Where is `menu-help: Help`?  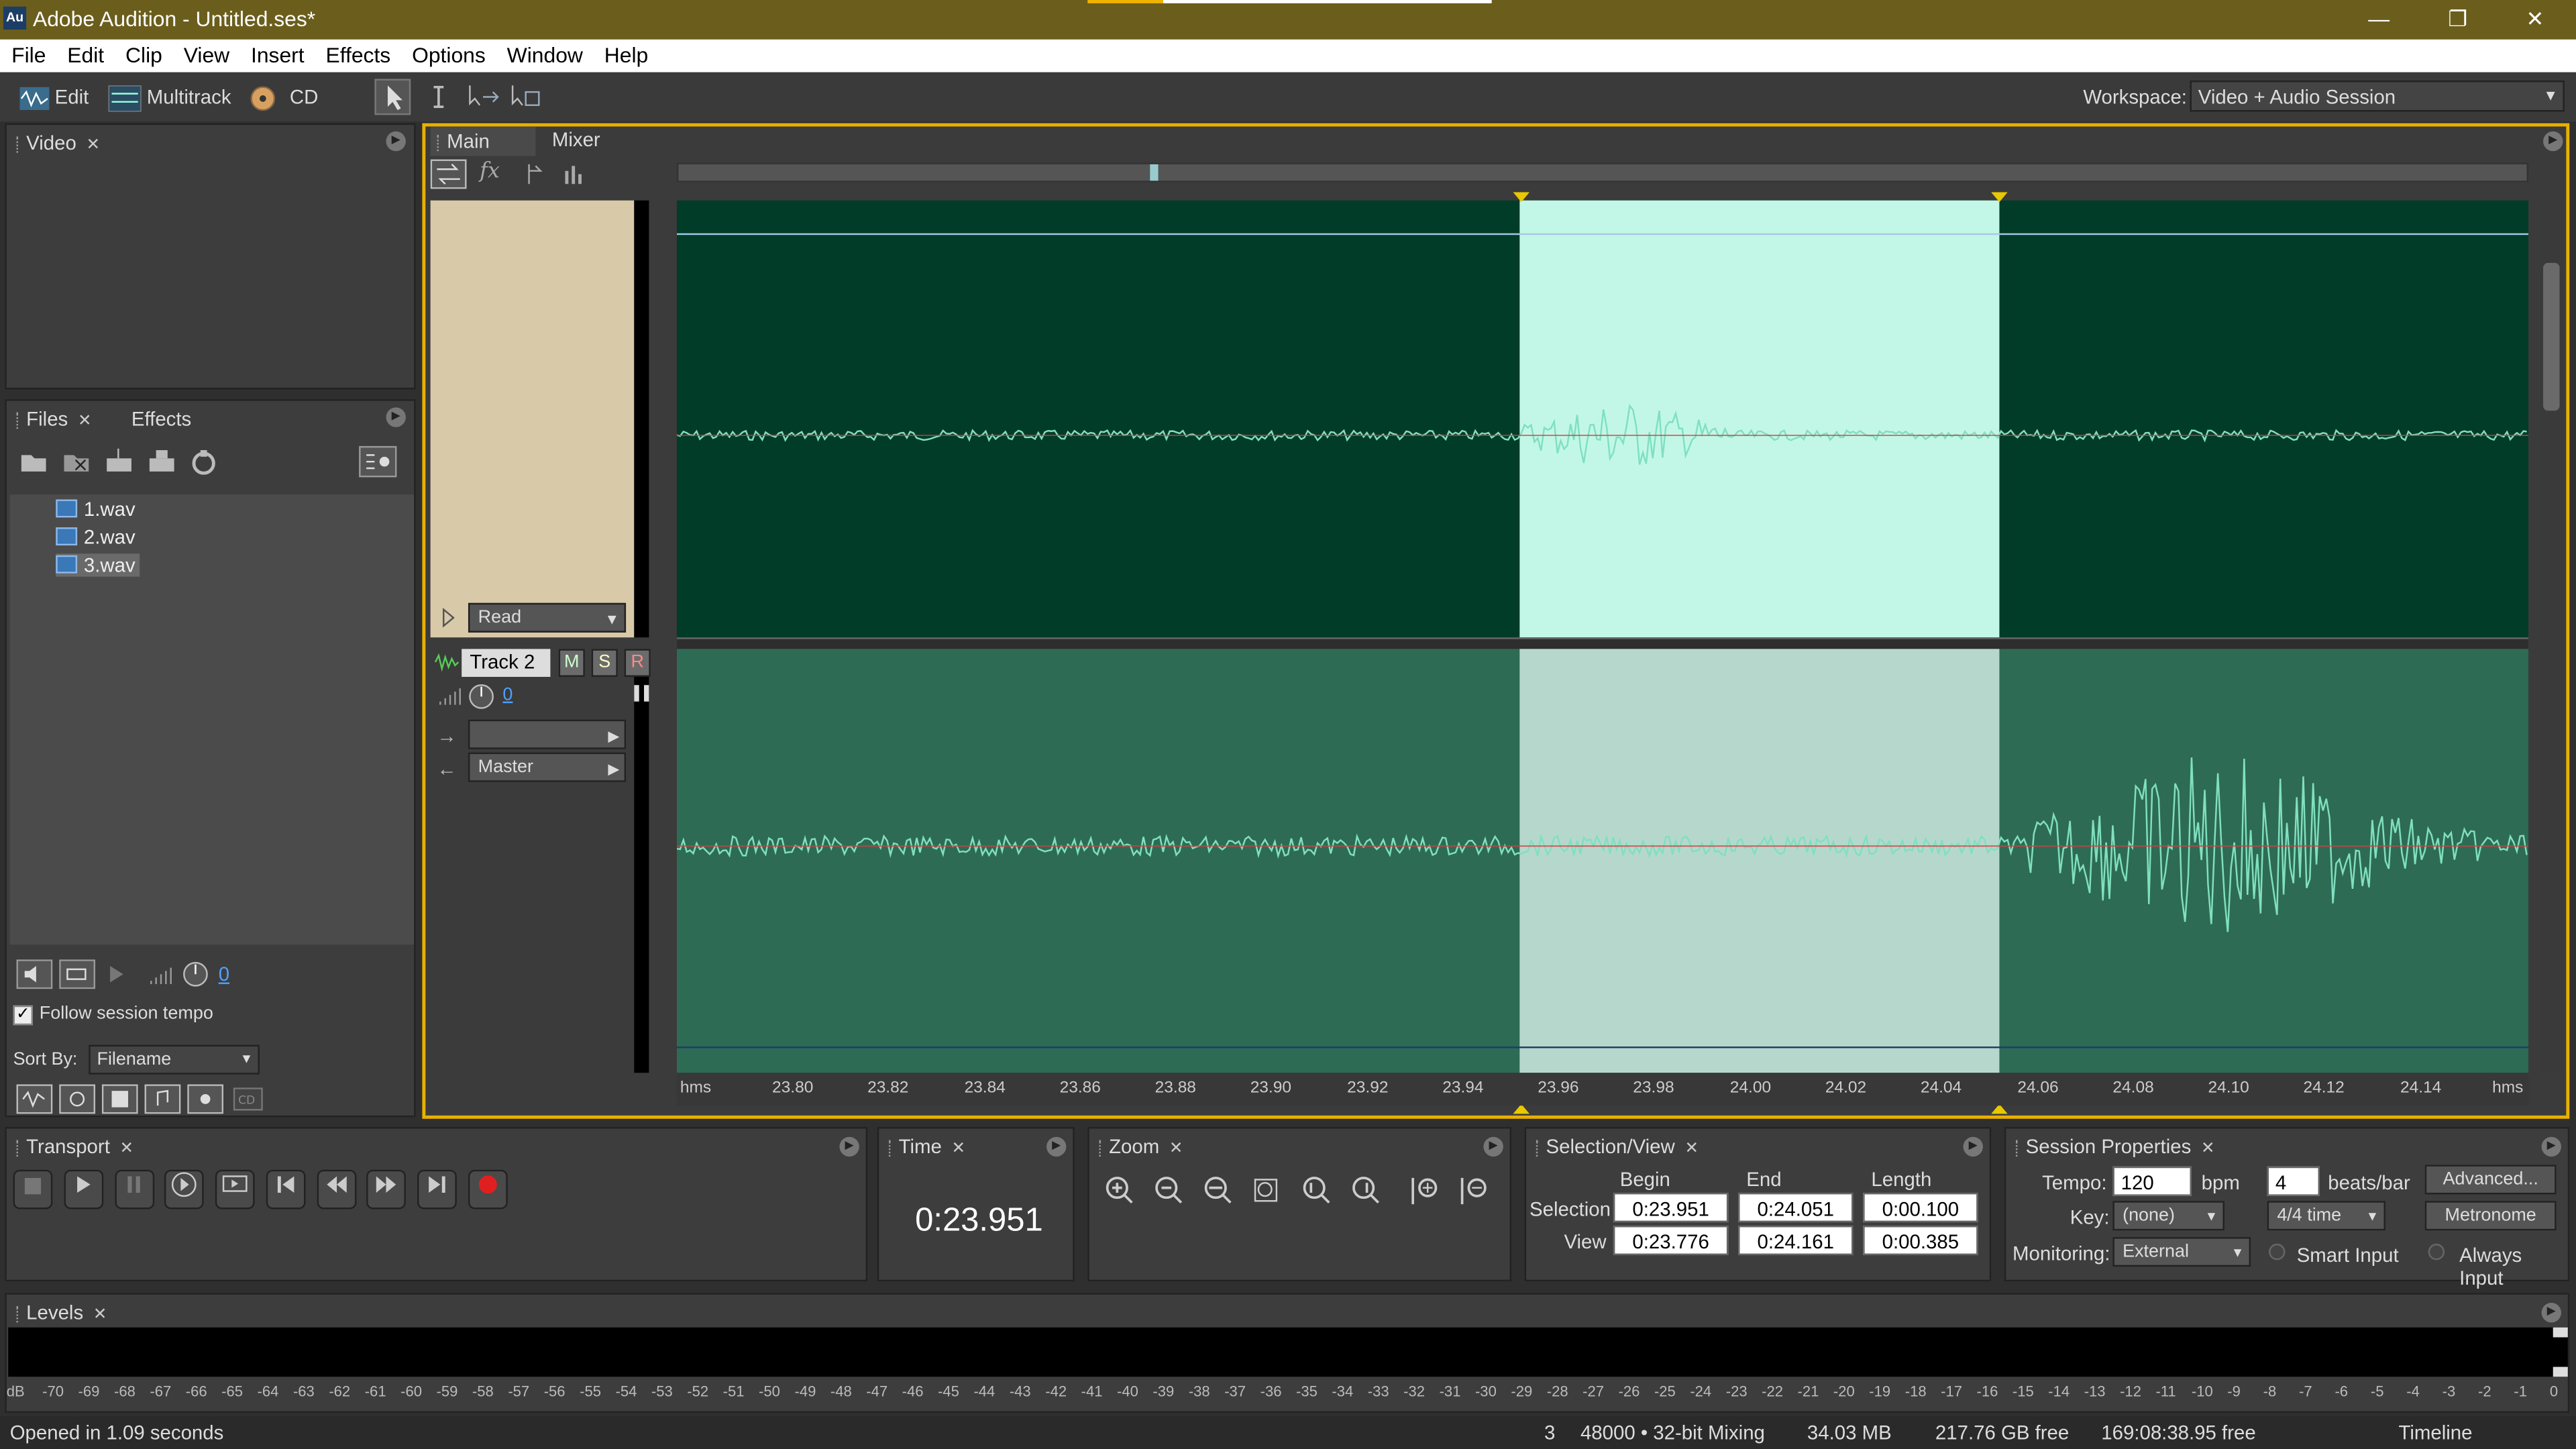 menu-help: Help is located at coordinates (625, 54).